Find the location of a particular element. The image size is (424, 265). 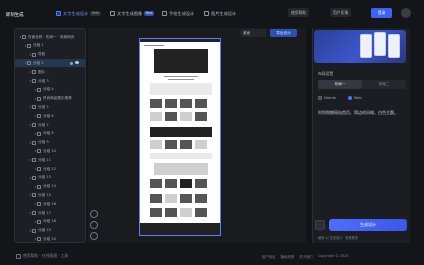

layer-row: ▾ 分组 3 is located at coordinates (50, 81).